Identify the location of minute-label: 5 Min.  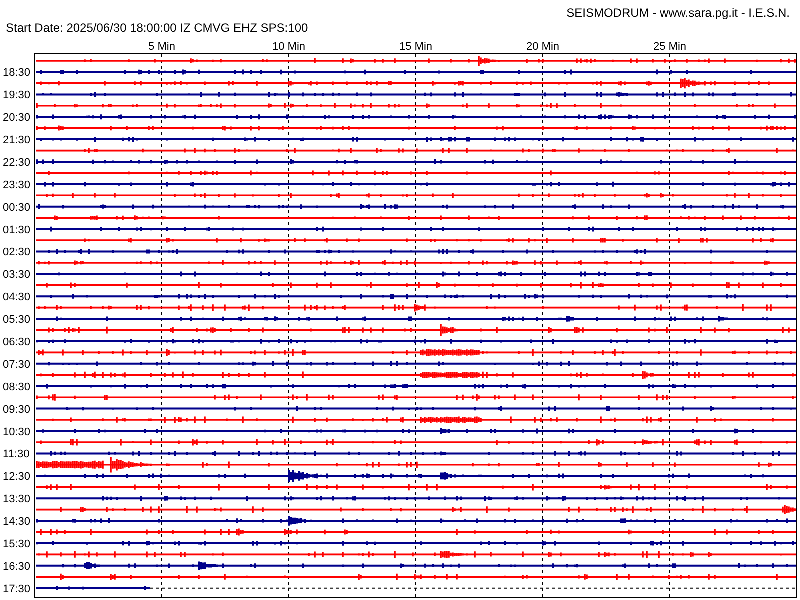
(162, 47).